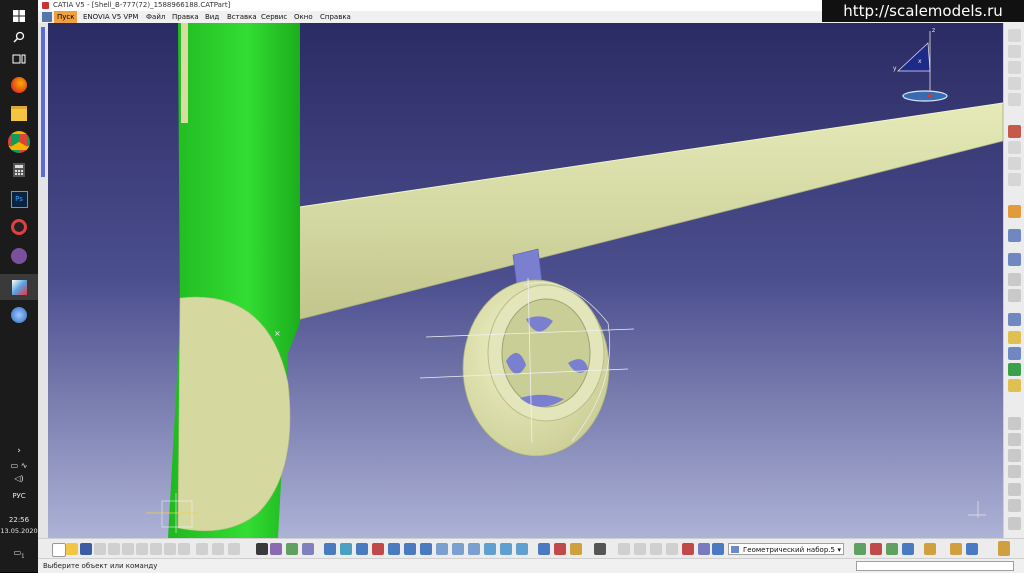 This screenshot has width=1024, height=573. I want to click on geometric-set-select: Геометрический набор.5 ▾, so click(786, 549).